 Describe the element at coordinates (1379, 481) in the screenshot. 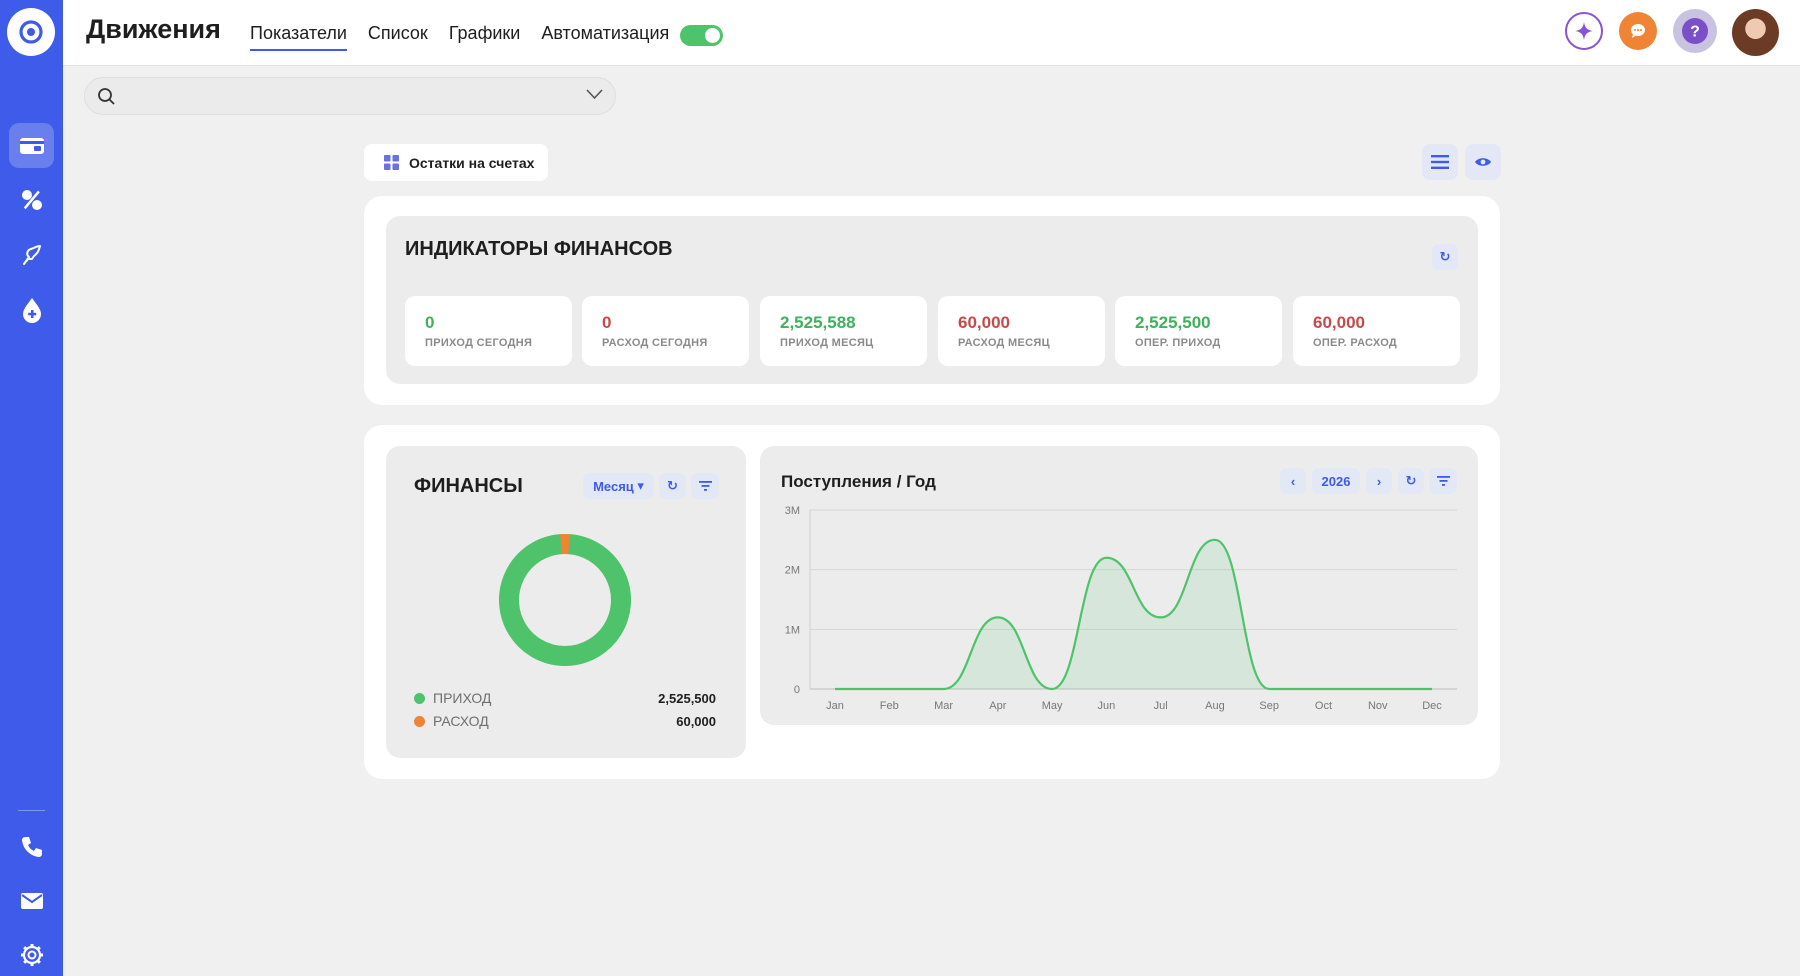

I see `next-year-icon: ›` at that location.